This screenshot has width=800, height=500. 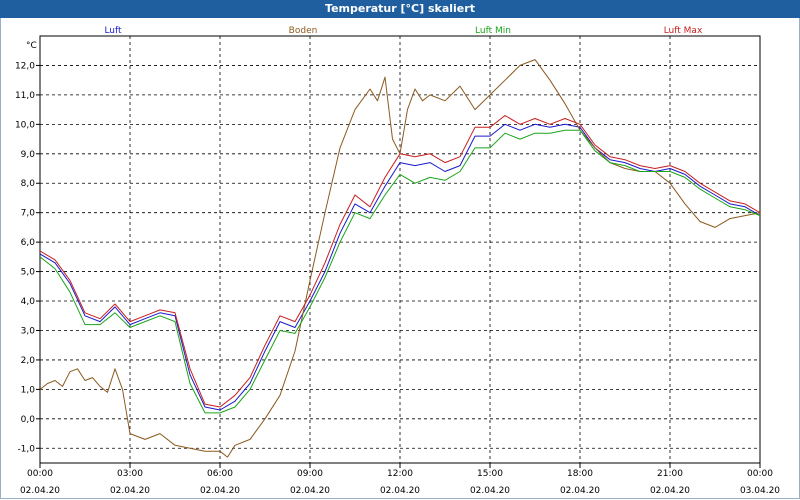 What do you see at coordinates (28, 361) in the screenshot?
I see `y-tick-label: 2,0` at bounding box center [28, 361].